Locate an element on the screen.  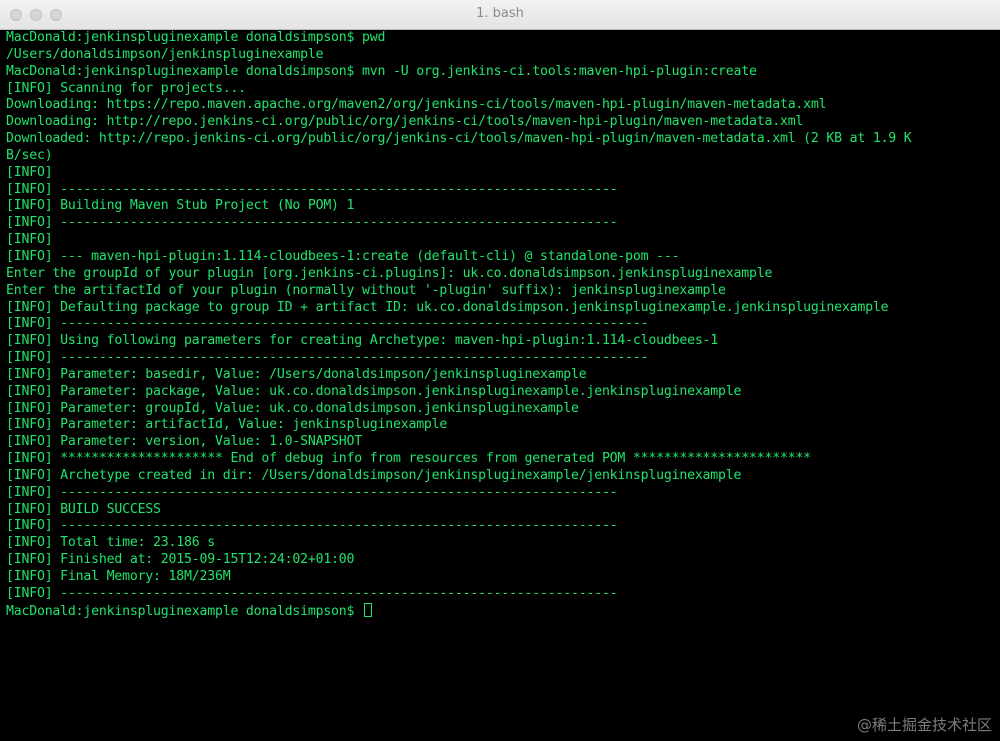
window-title: 1. bash is located at coordinates (500, 13).